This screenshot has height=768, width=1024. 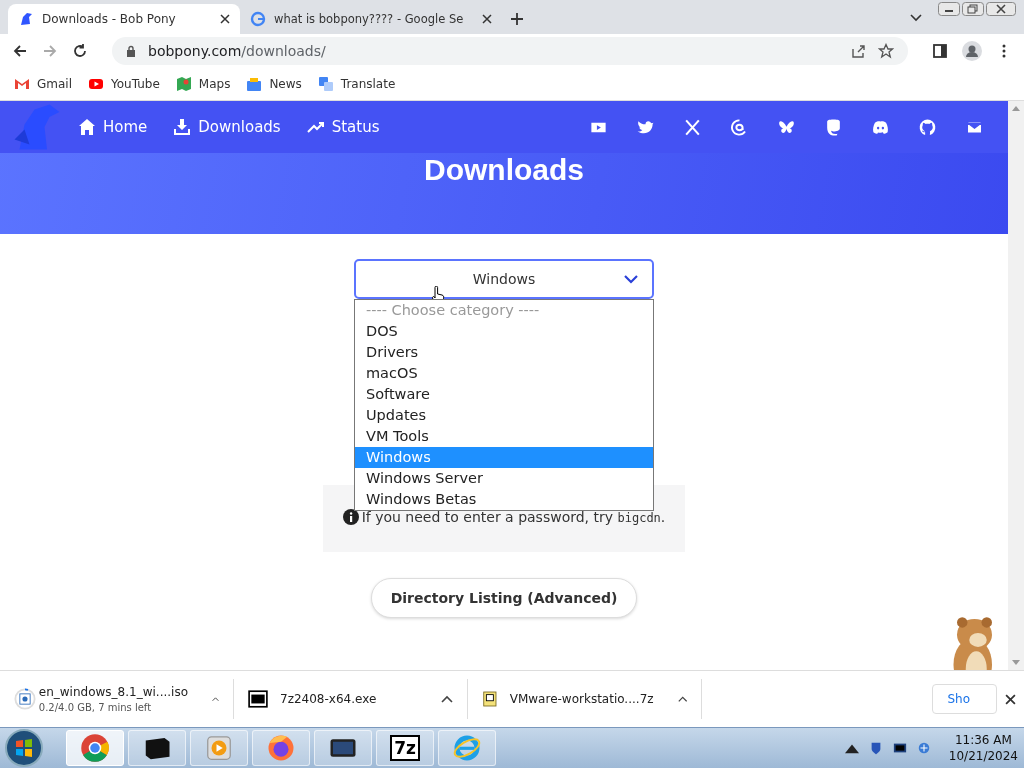 I want to click on ie-taskbar-button, so click(x=467, y=748).